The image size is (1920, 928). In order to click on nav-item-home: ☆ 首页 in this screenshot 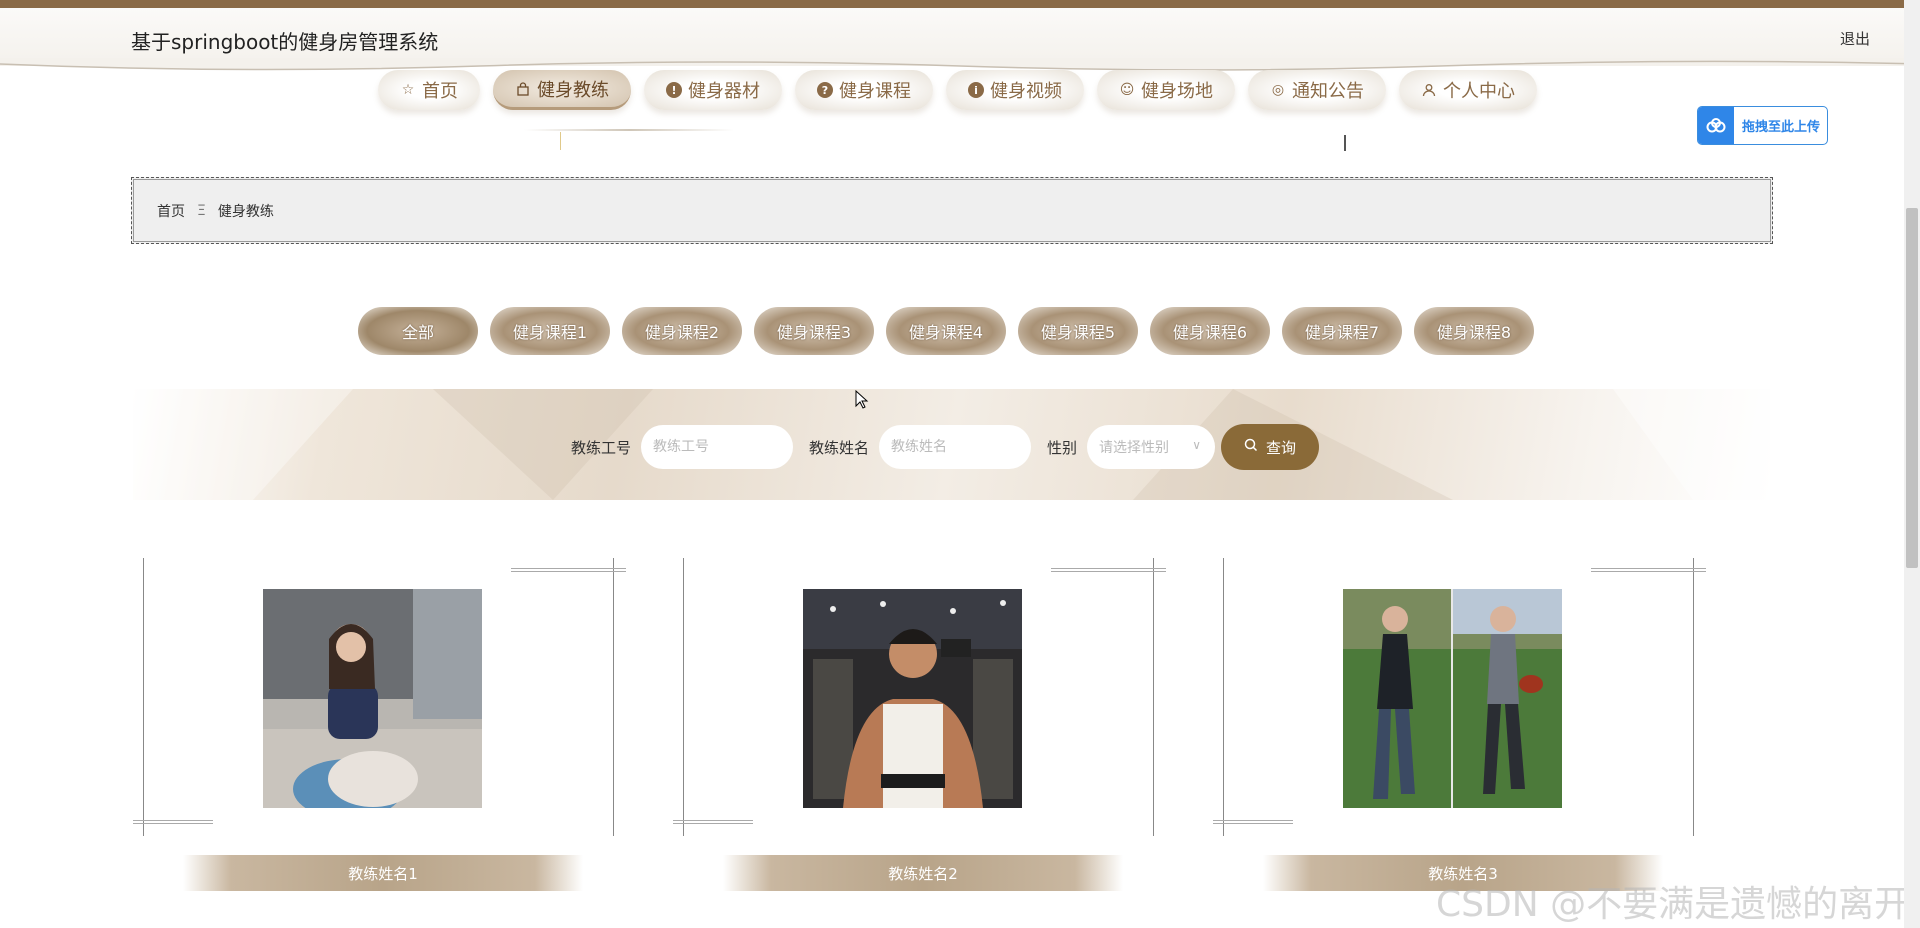, I will do `click(429, 90)`.